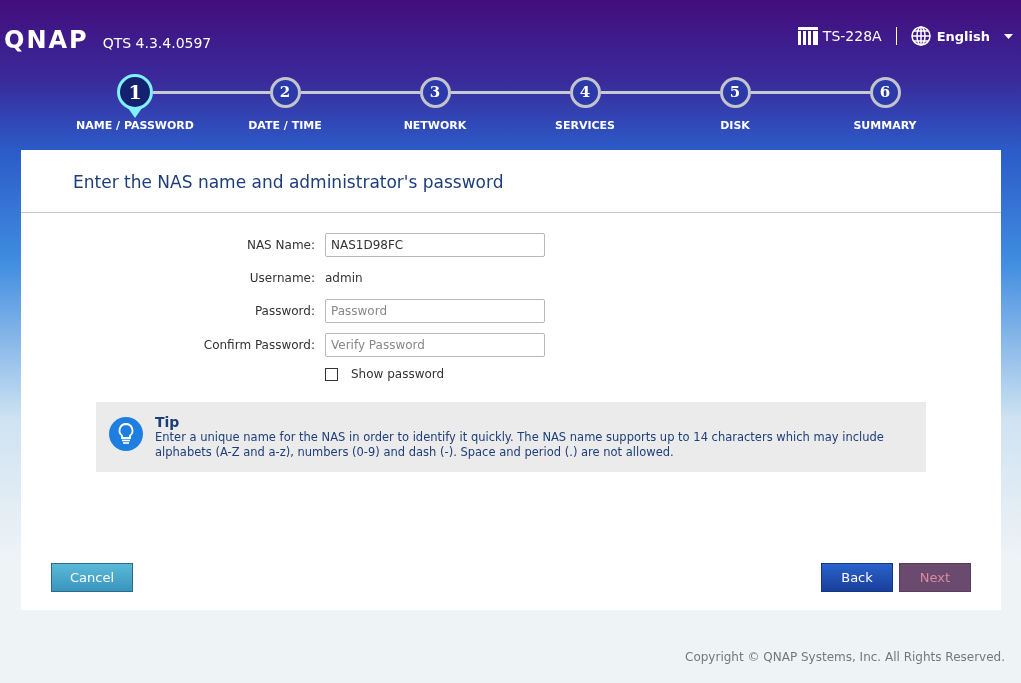 This screenshot has height=683, width=1021. Describe the element at coordinates (961, 36) in the screenshot. I see `language-selector: English` at that location.